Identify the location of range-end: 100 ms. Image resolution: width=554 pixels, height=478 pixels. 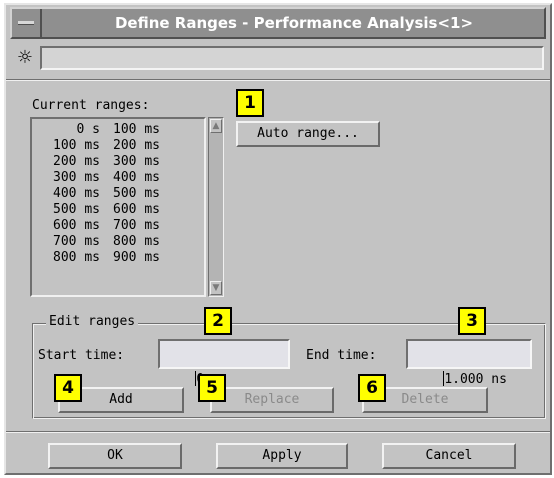
(136, 129).